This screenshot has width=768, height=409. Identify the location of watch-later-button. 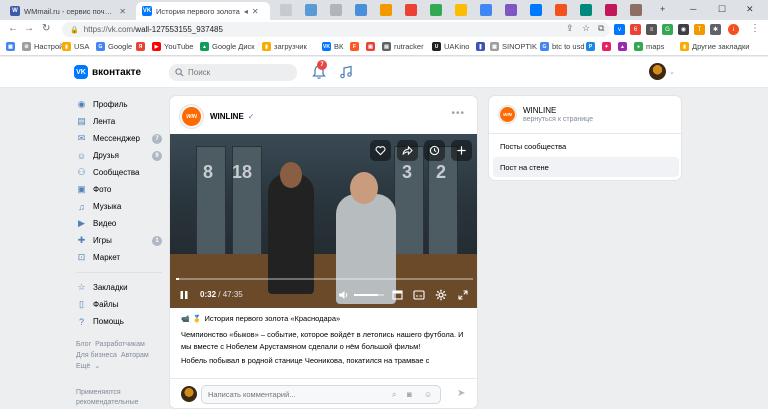
(434, 150).